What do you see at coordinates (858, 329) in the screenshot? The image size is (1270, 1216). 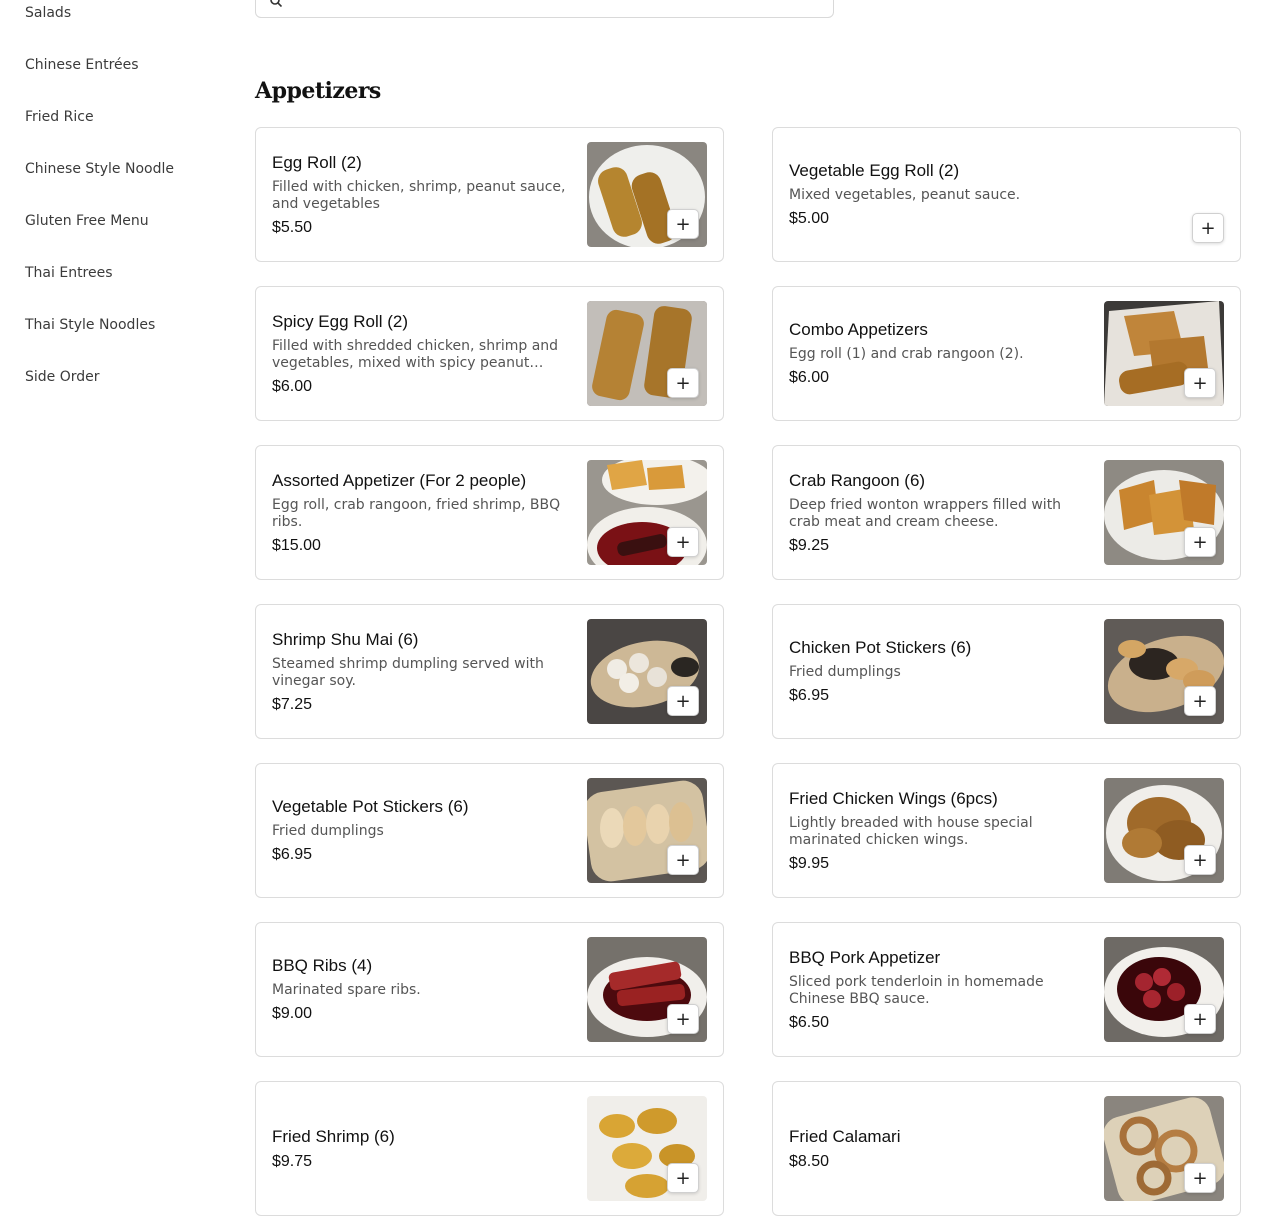 I see `item-name: Combo Appetizers` at bounding box center [858, 329].